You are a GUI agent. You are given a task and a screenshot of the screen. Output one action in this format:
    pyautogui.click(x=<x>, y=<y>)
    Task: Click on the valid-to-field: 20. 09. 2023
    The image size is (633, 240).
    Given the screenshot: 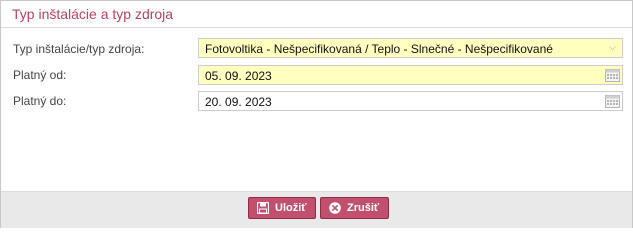 What is the action you would take?
    pyautogui.click(x=410, y=101)
    